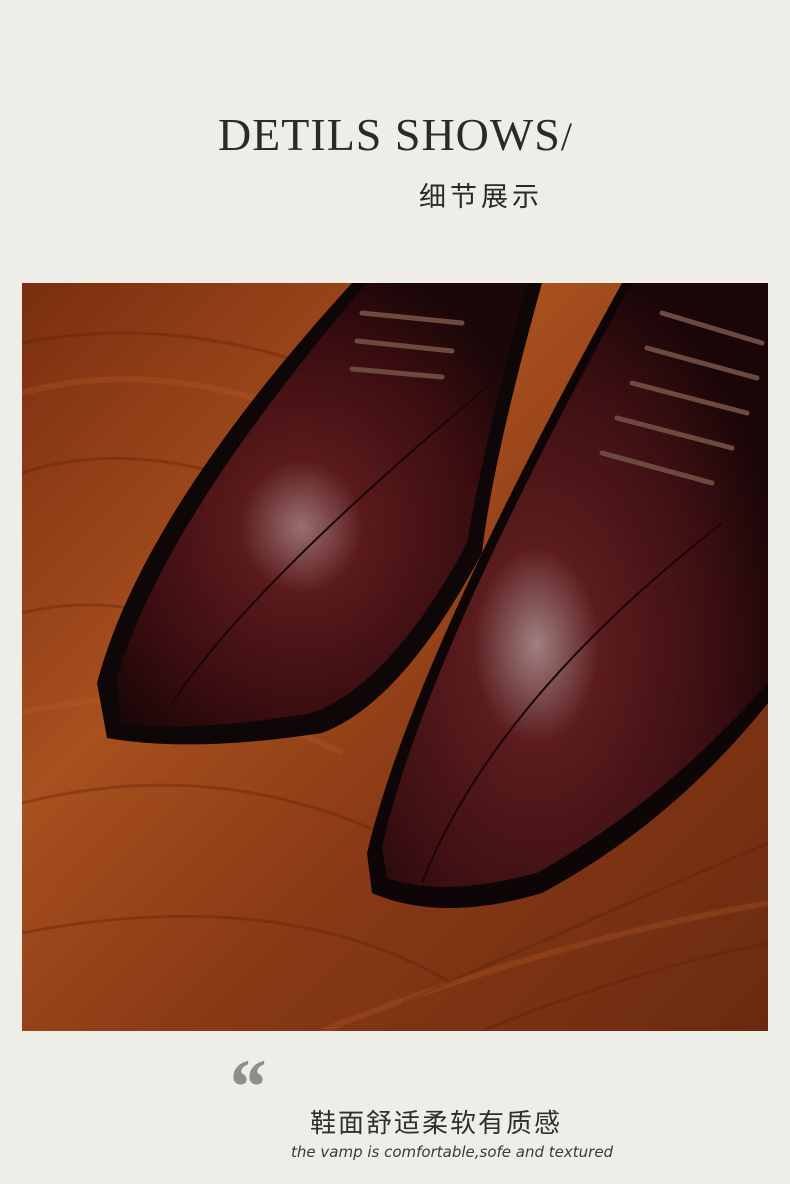  I want to click on page-subtitle: 细节展示, so click(481, 197).